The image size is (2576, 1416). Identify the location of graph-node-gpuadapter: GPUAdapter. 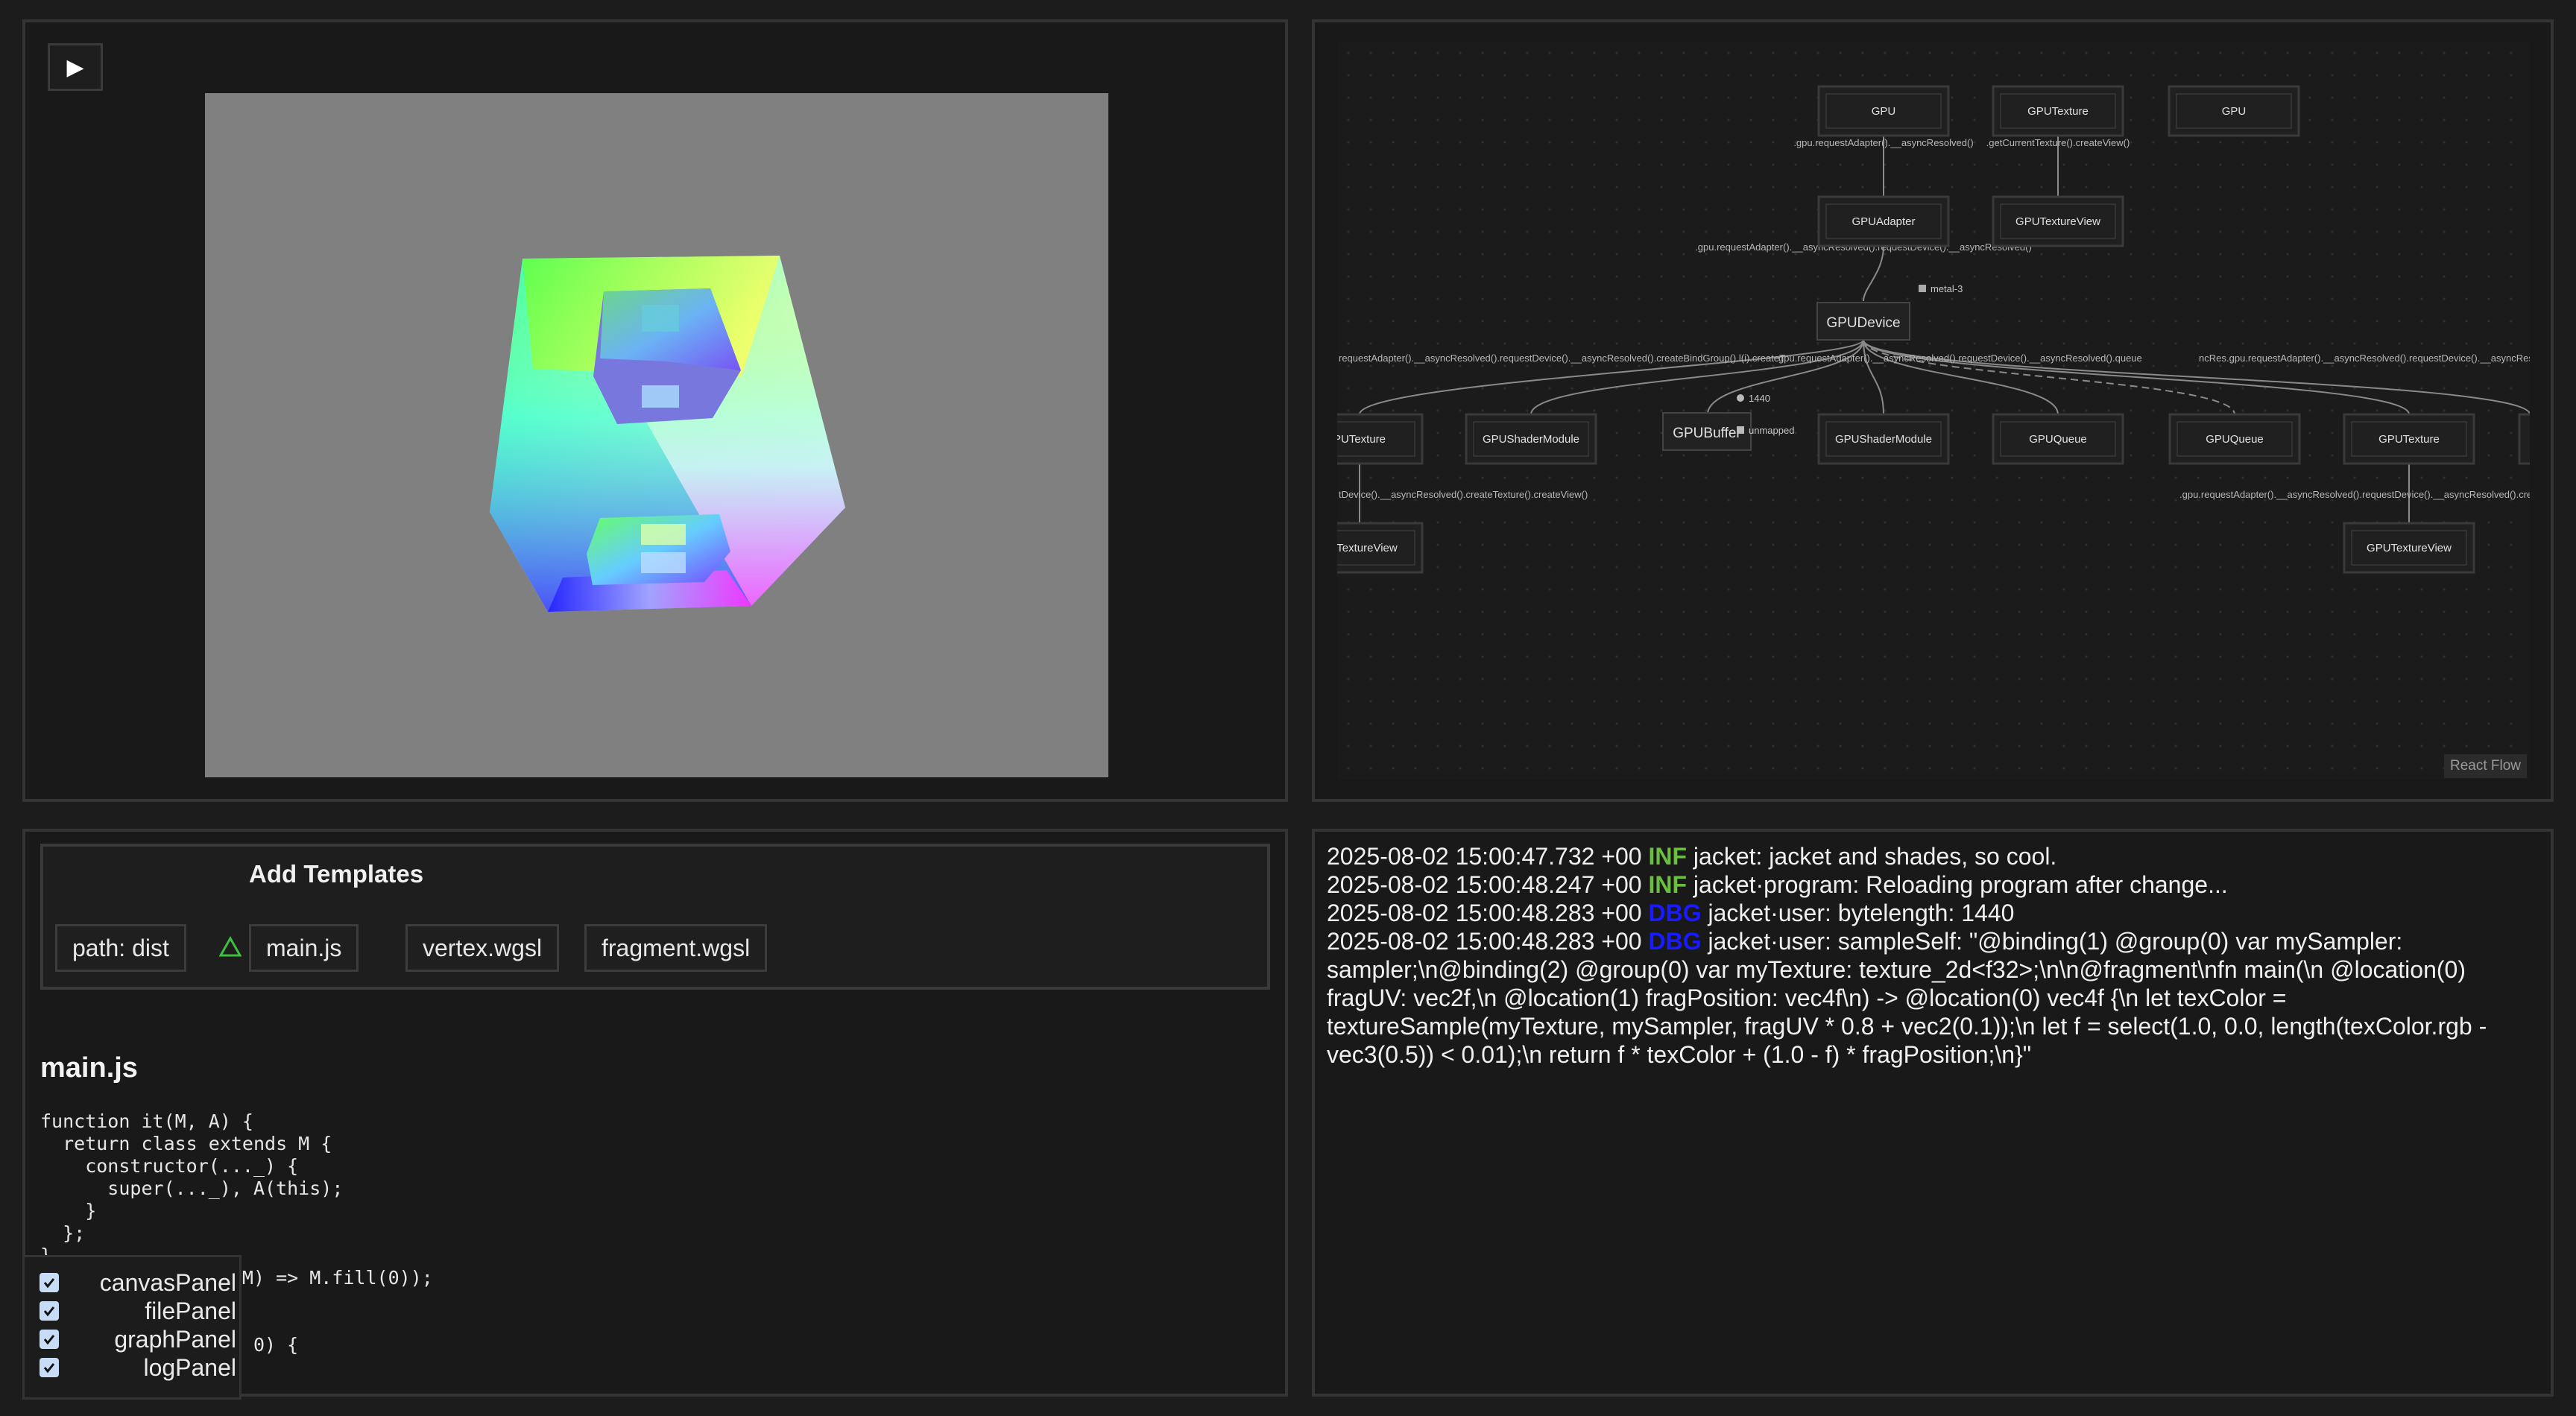
(1884, 221).